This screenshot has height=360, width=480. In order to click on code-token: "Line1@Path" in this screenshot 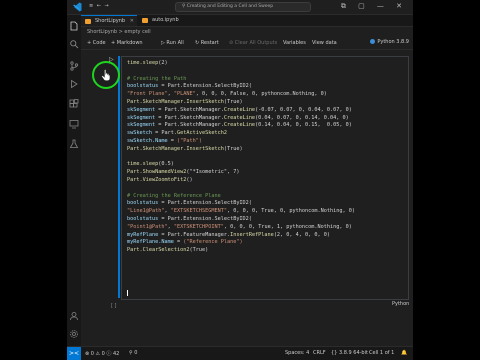, I will do `click(146, 211)`.